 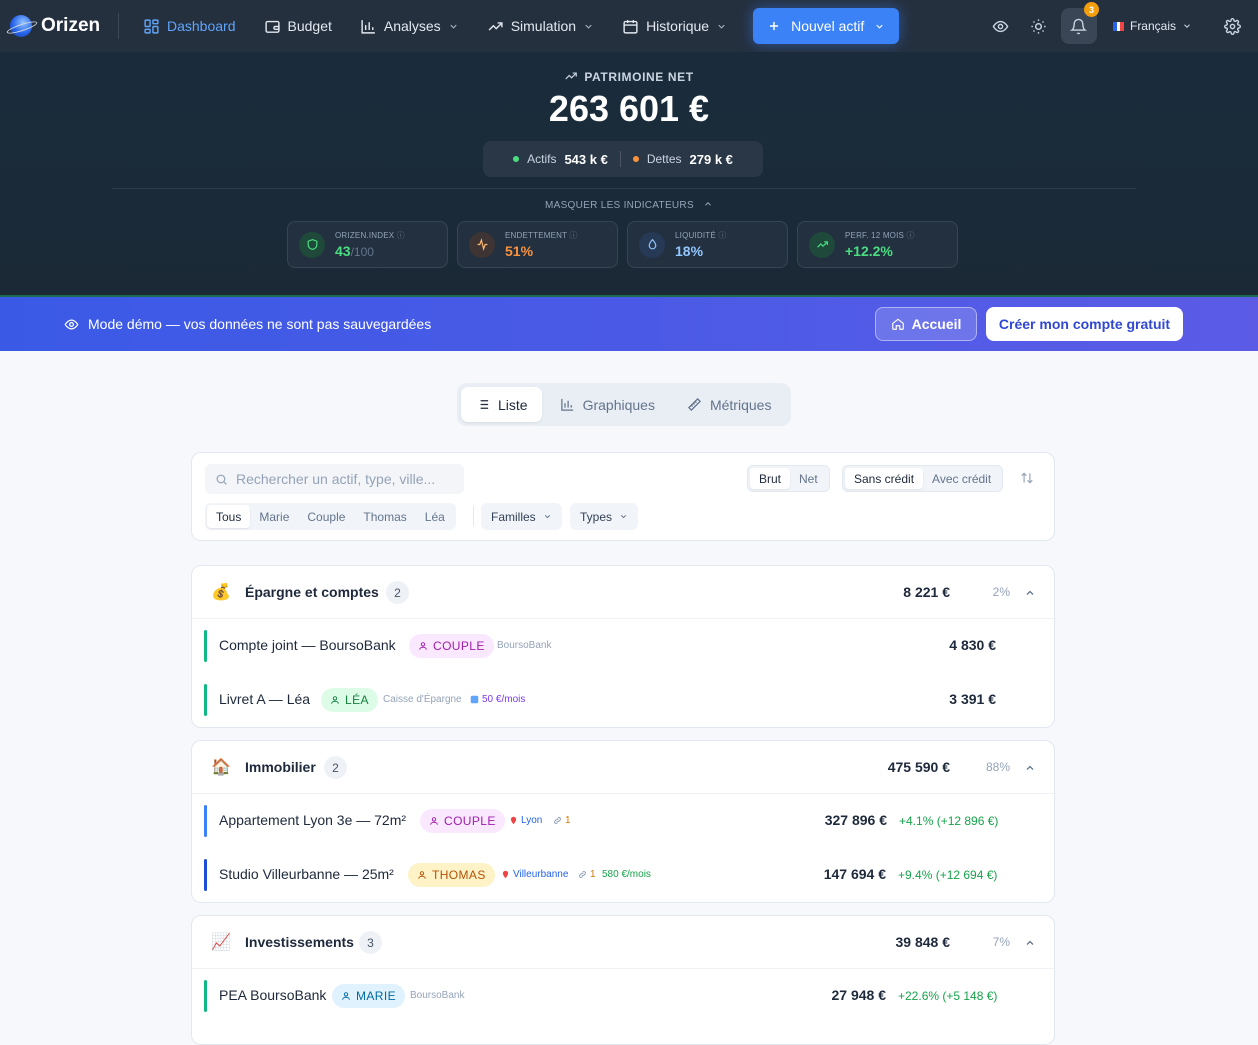 What do you see at coordinates (630, 26) in the screenshot?
I see `calendar-icon` at bounding box center [630, 26].